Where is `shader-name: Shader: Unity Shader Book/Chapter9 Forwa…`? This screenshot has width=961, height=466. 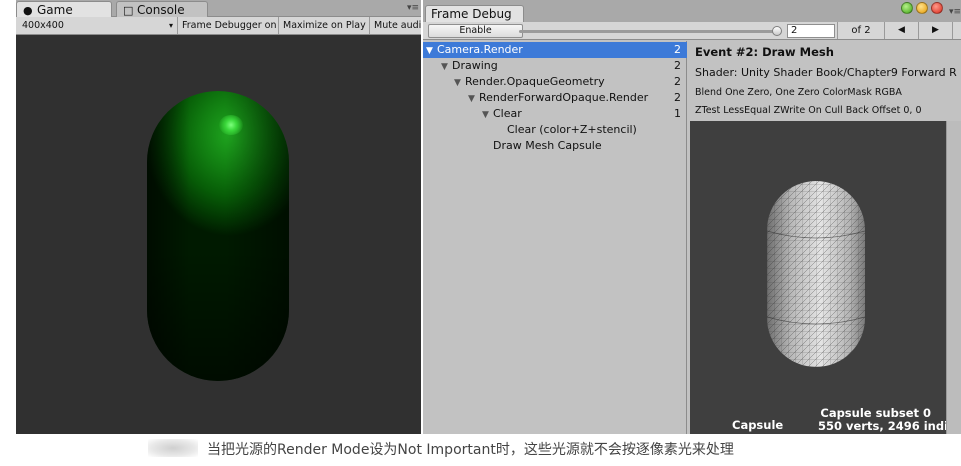 shader-name: Shader: Unity Shader Book/Chapter9 Forwa… is located at coordinates (826, 72).